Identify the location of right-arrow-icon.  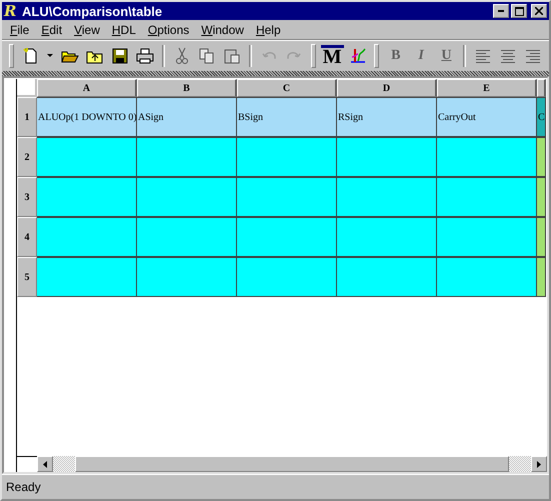
(539, 464).